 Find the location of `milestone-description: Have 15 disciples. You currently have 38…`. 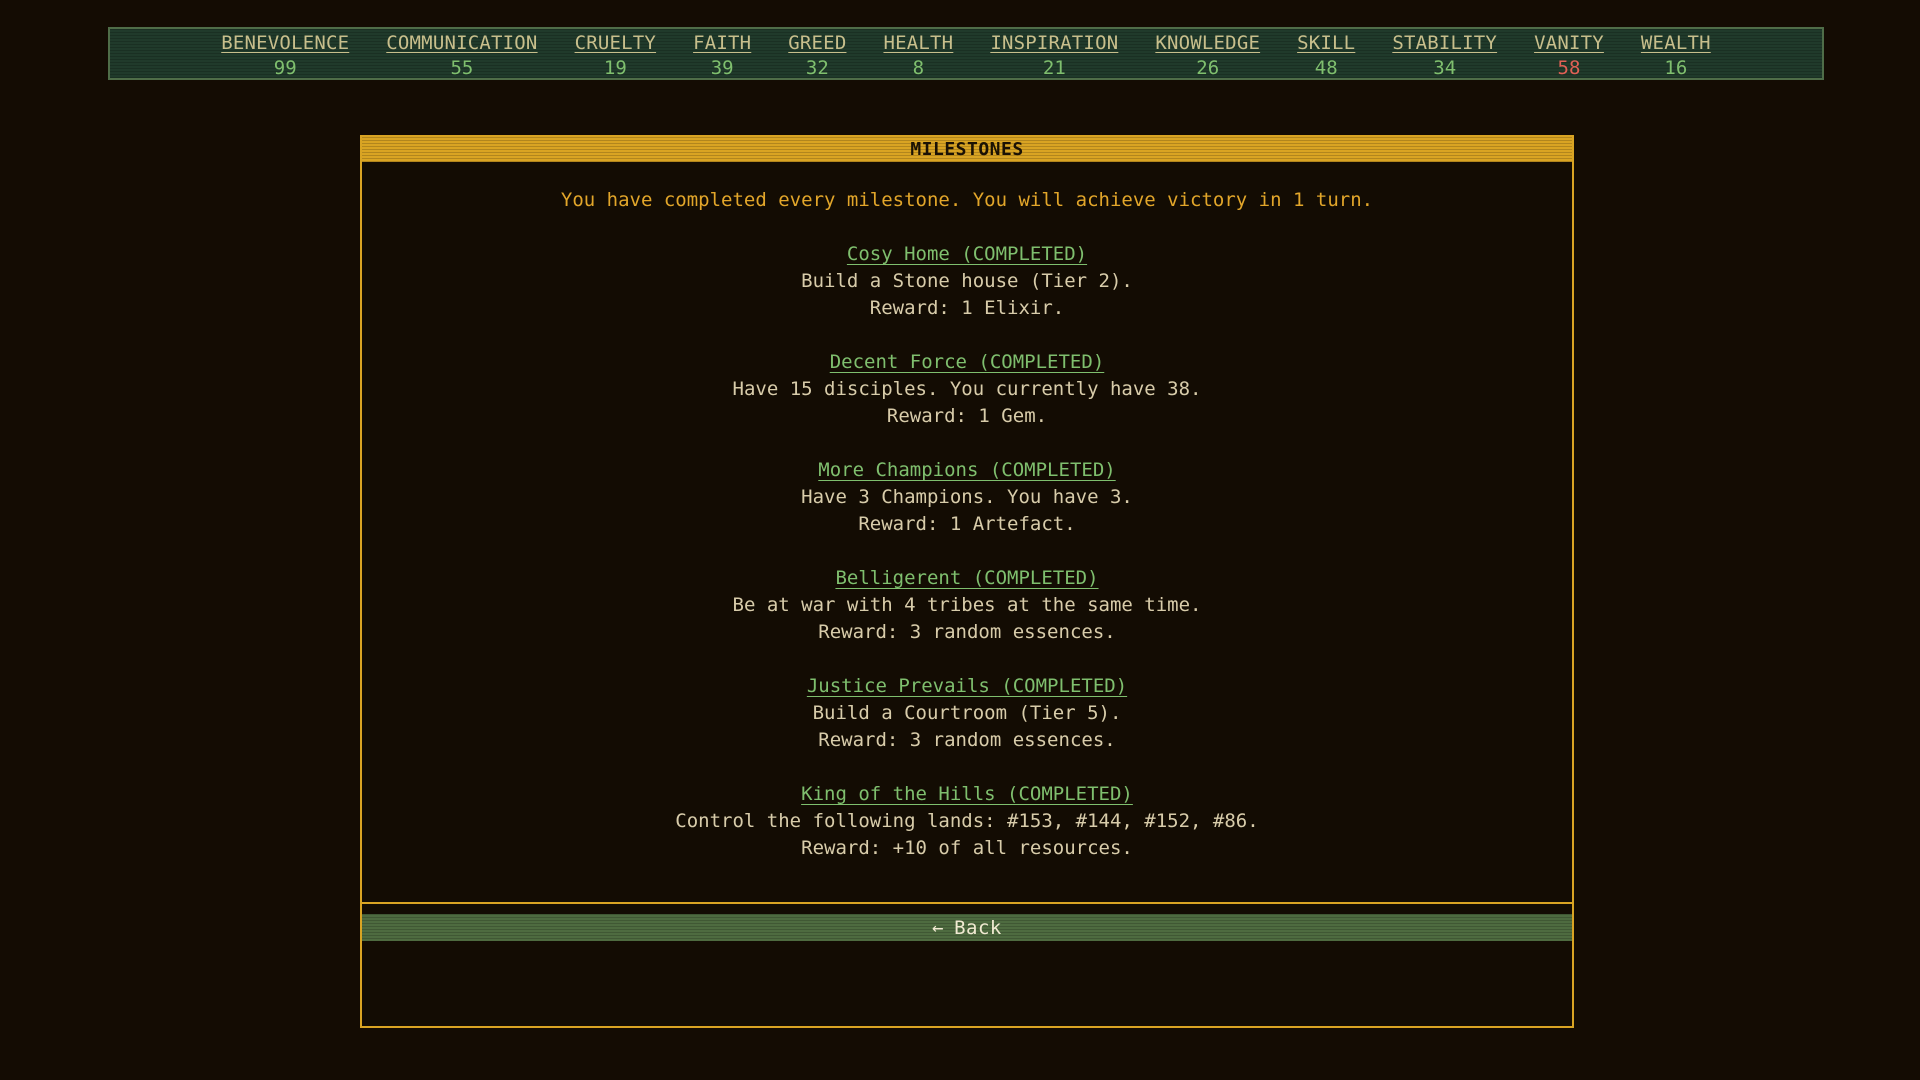

milestone-description: Have 15 disciples. You currently have 38… is located at coordinates (967, 389).